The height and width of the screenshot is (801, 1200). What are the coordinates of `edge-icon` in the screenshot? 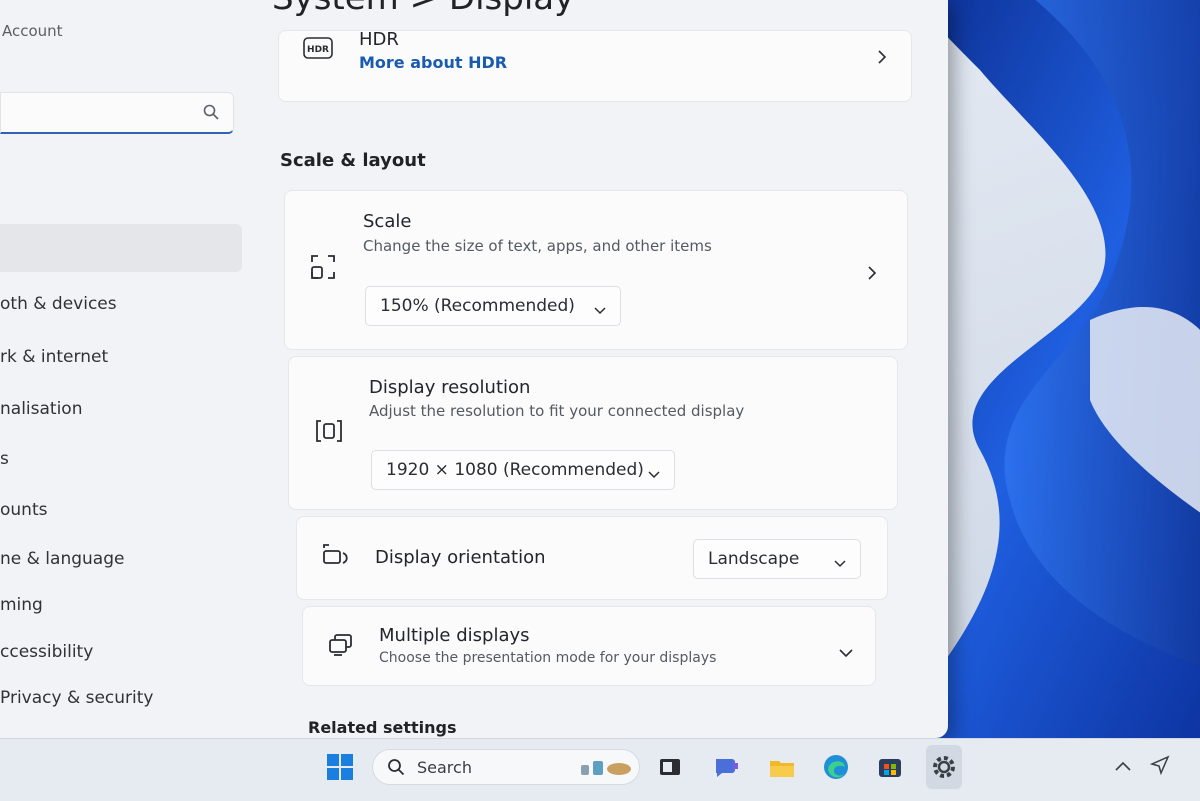 It's located at (836, 767).